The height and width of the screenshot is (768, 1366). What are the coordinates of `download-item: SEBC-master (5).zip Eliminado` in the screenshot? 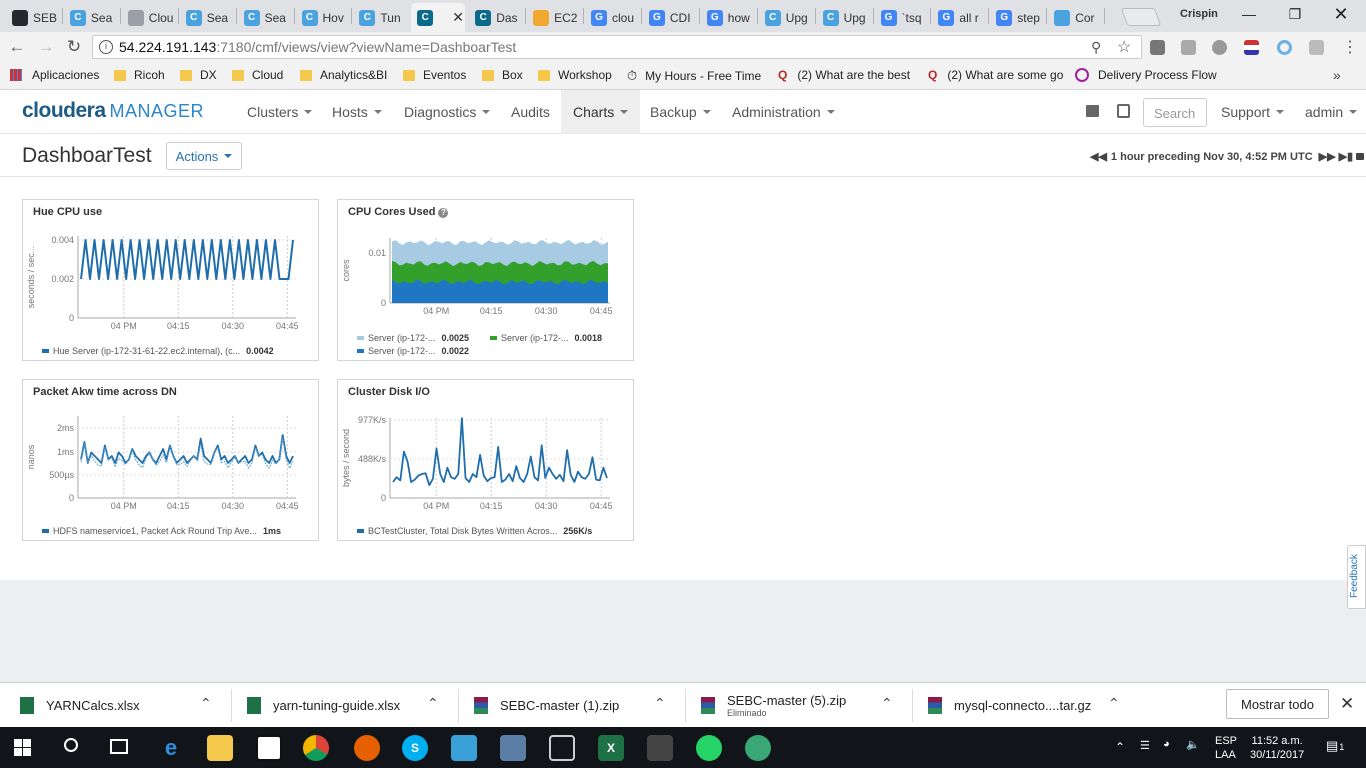 It's located at (773, 705).